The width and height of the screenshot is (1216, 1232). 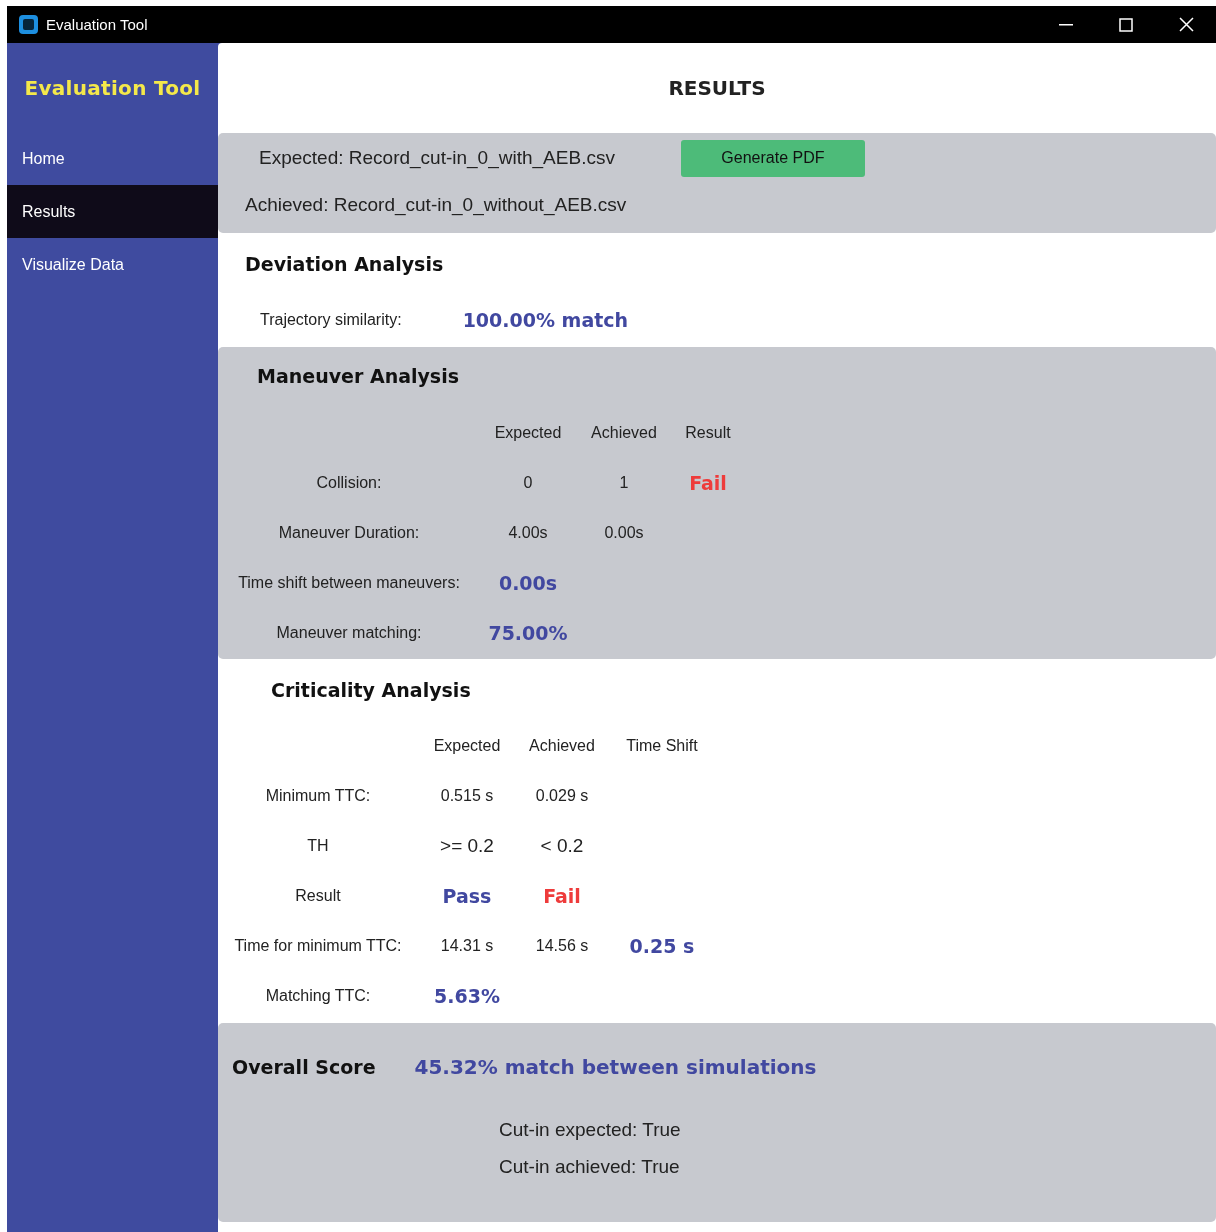 What do you see at coordinates (318, 796) in the screenshot?
I see `row-label: Minimum TTC:` at bounding box center [318, 796].